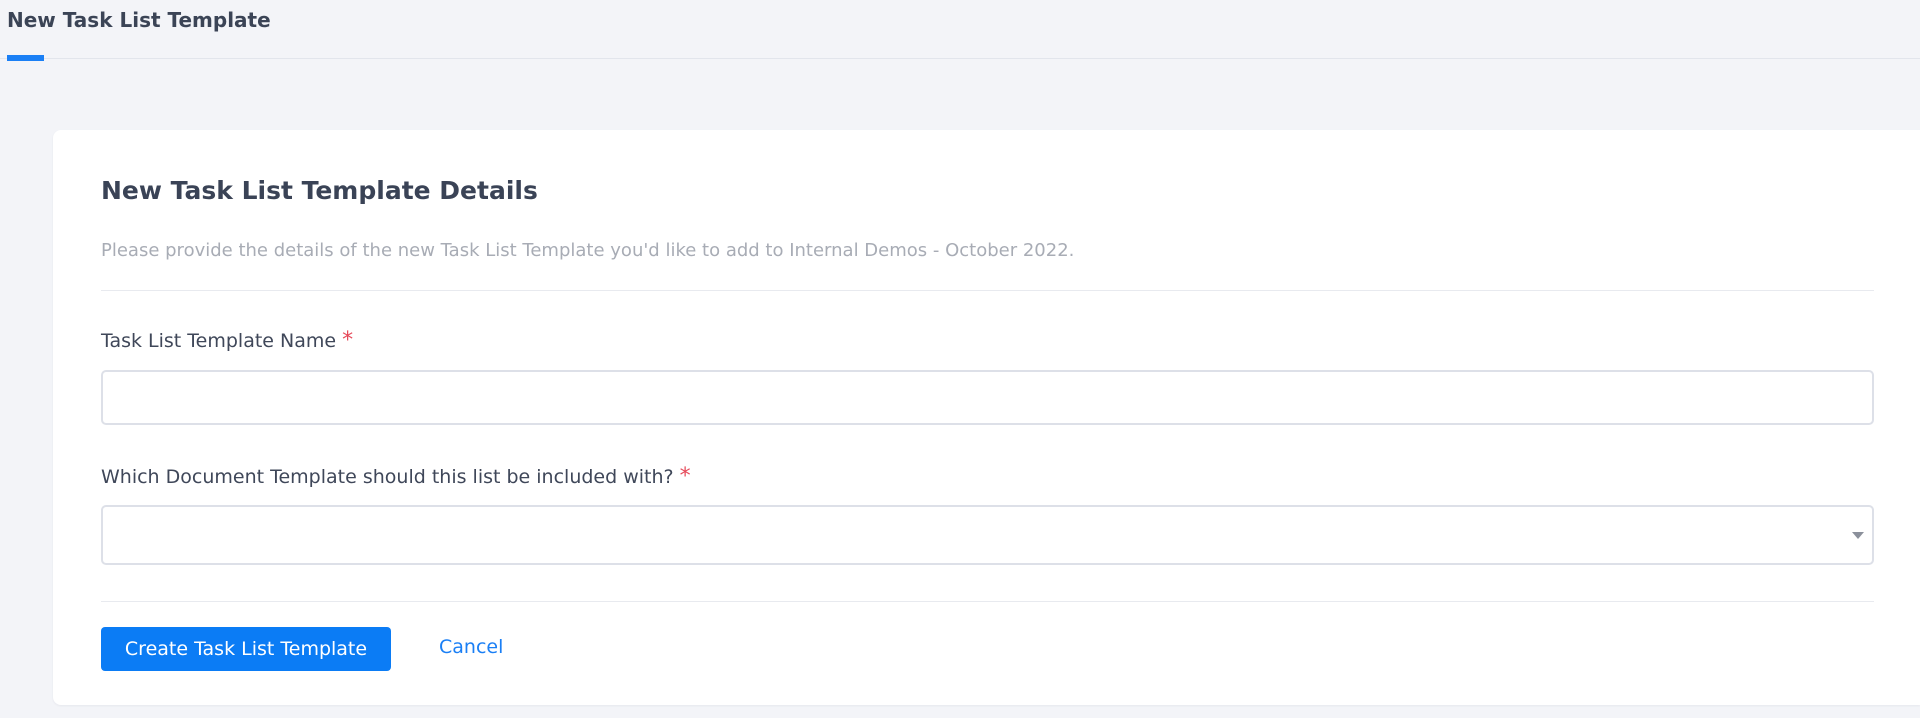  What do you see at coordinates (987, 601) in the screenshot?
I see `form-divider-bottom` at bounding box center [987, 601].